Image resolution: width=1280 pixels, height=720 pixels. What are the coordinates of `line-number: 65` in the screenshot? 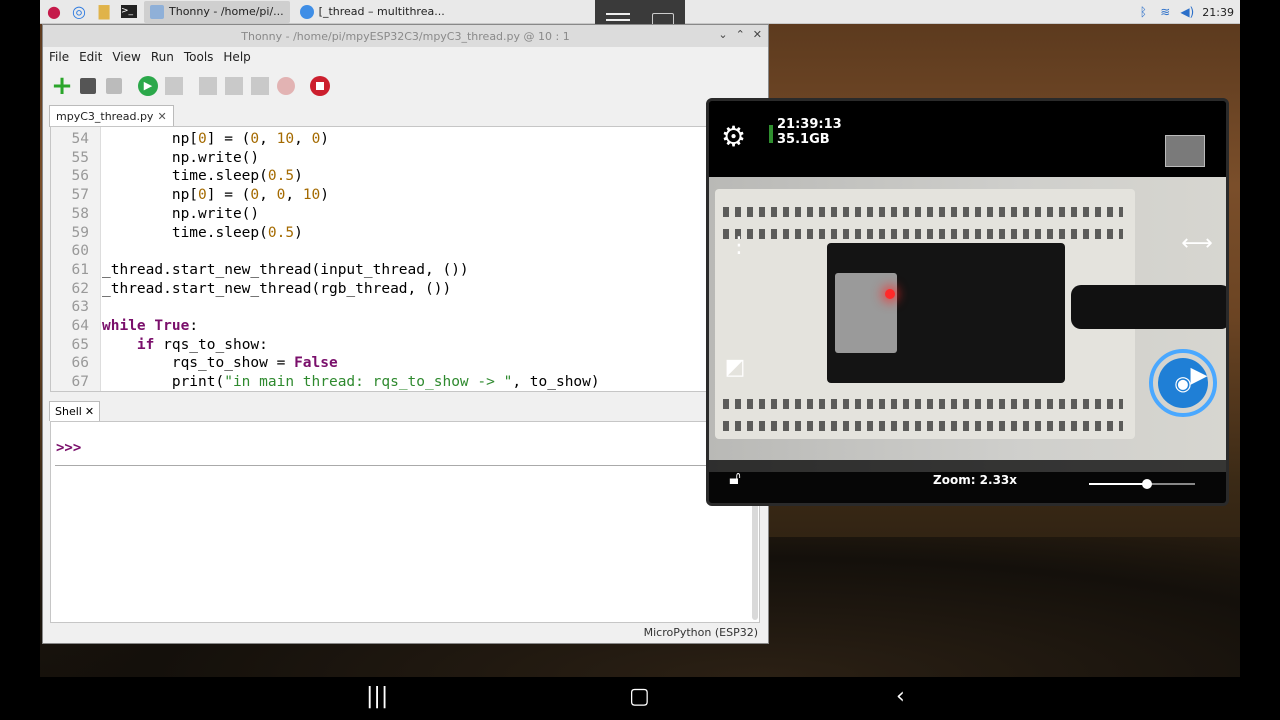 It's located at (80, 344).